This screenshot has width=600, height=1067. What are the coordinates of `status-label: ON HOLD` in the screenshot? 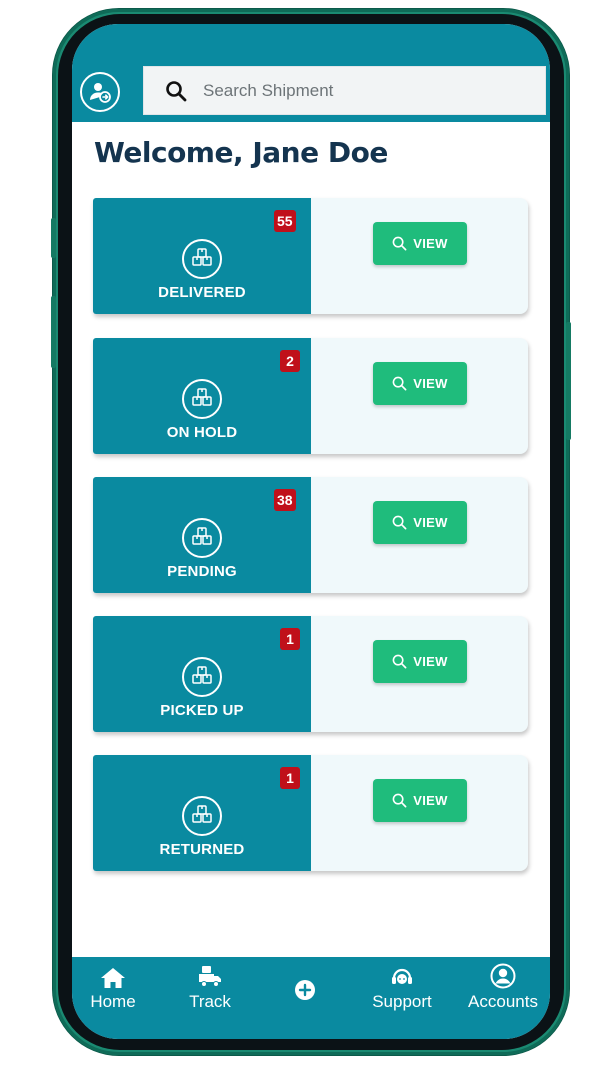 It's located at (202, 432).